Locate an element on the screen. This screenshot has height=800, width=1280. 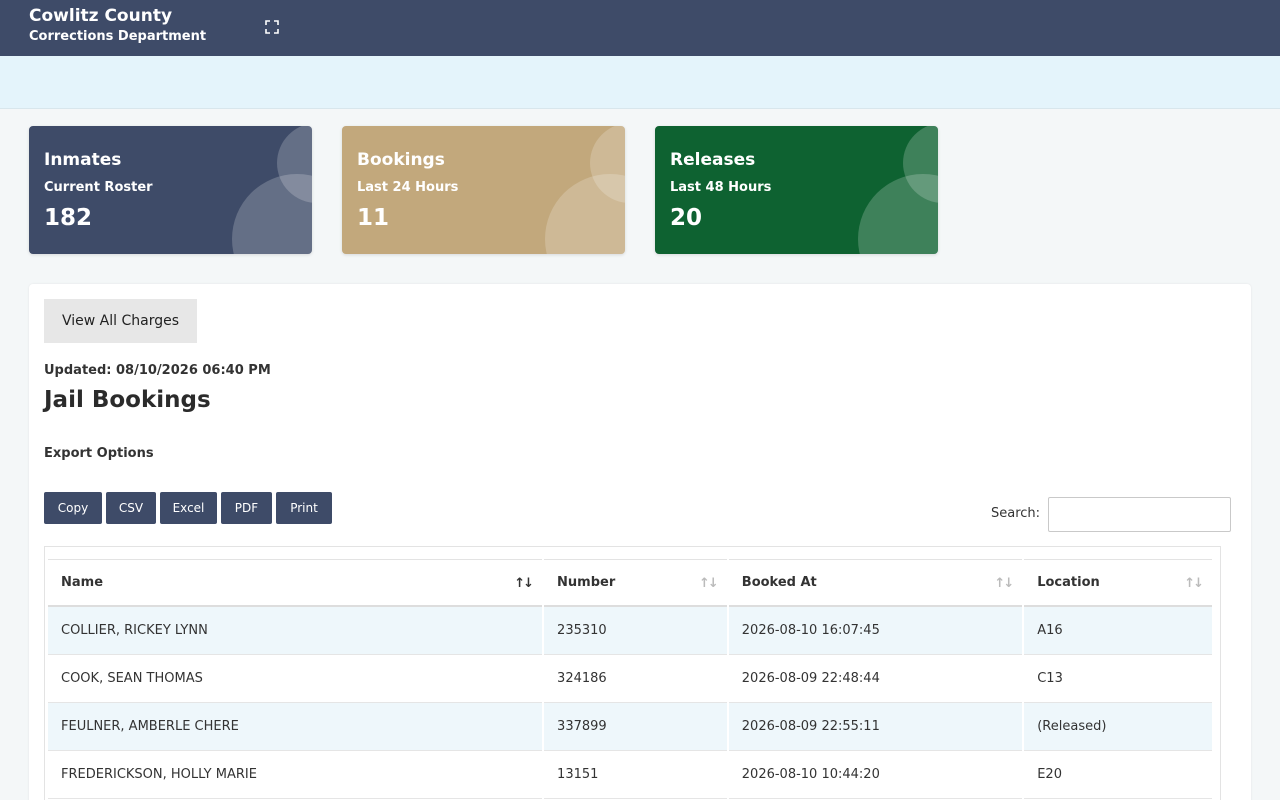
card-title: Inmates is located at coordinates (83, 160).